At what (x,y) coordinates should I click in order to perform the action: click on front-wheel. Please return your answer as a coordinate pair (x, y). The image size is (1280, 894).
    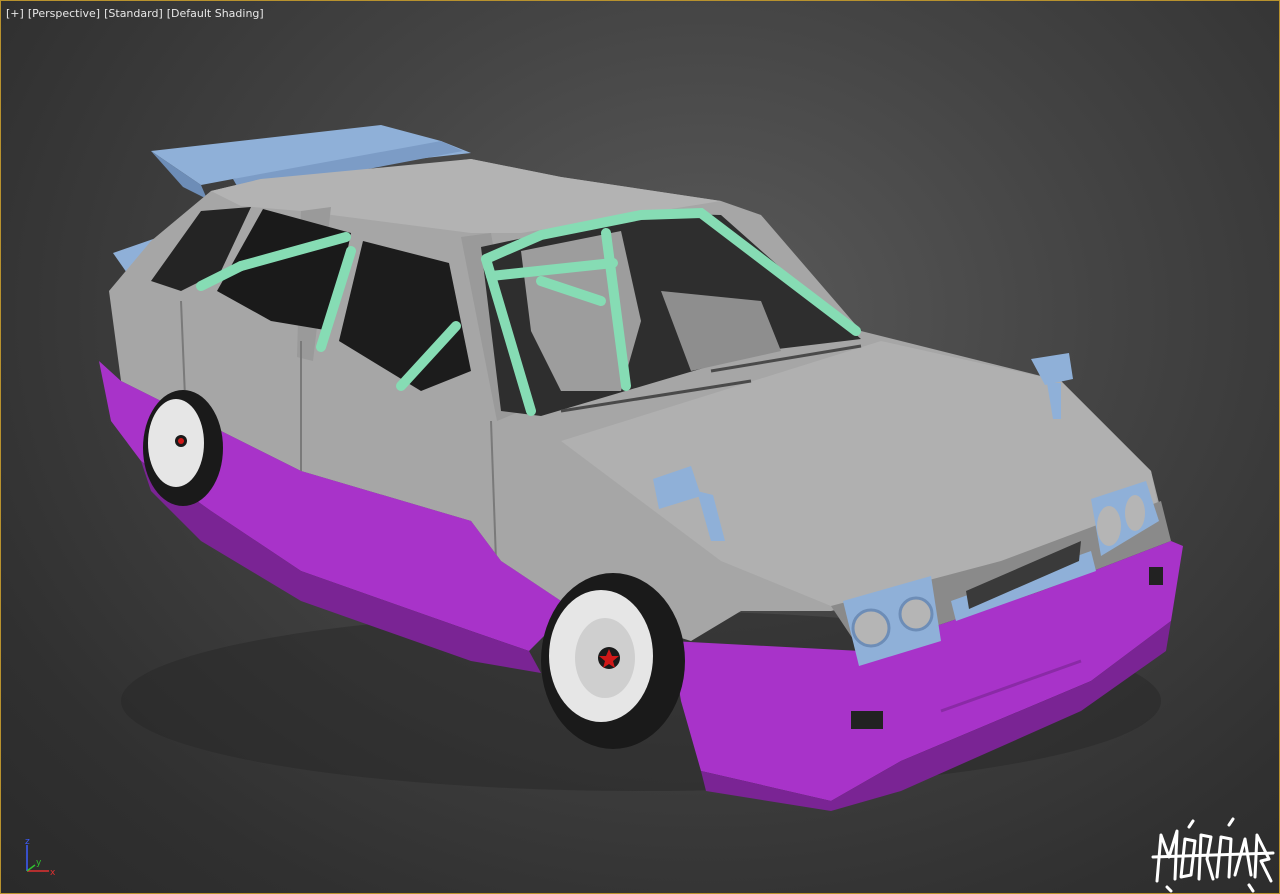
    Looking at the image, I should click on (613, 661).